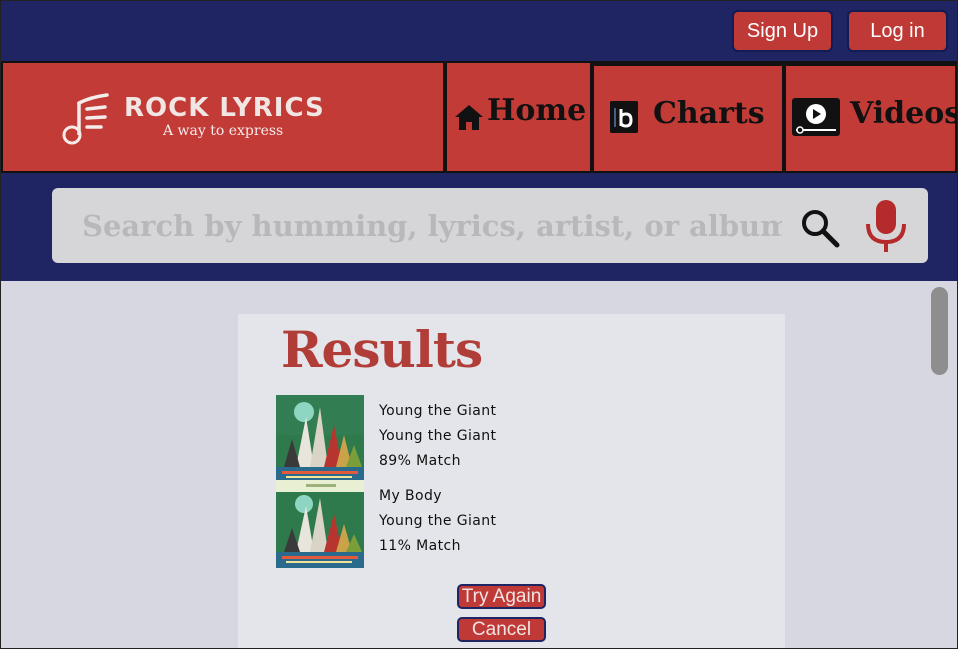  I want to click on result-song-title: My Body, so click(410, 496).